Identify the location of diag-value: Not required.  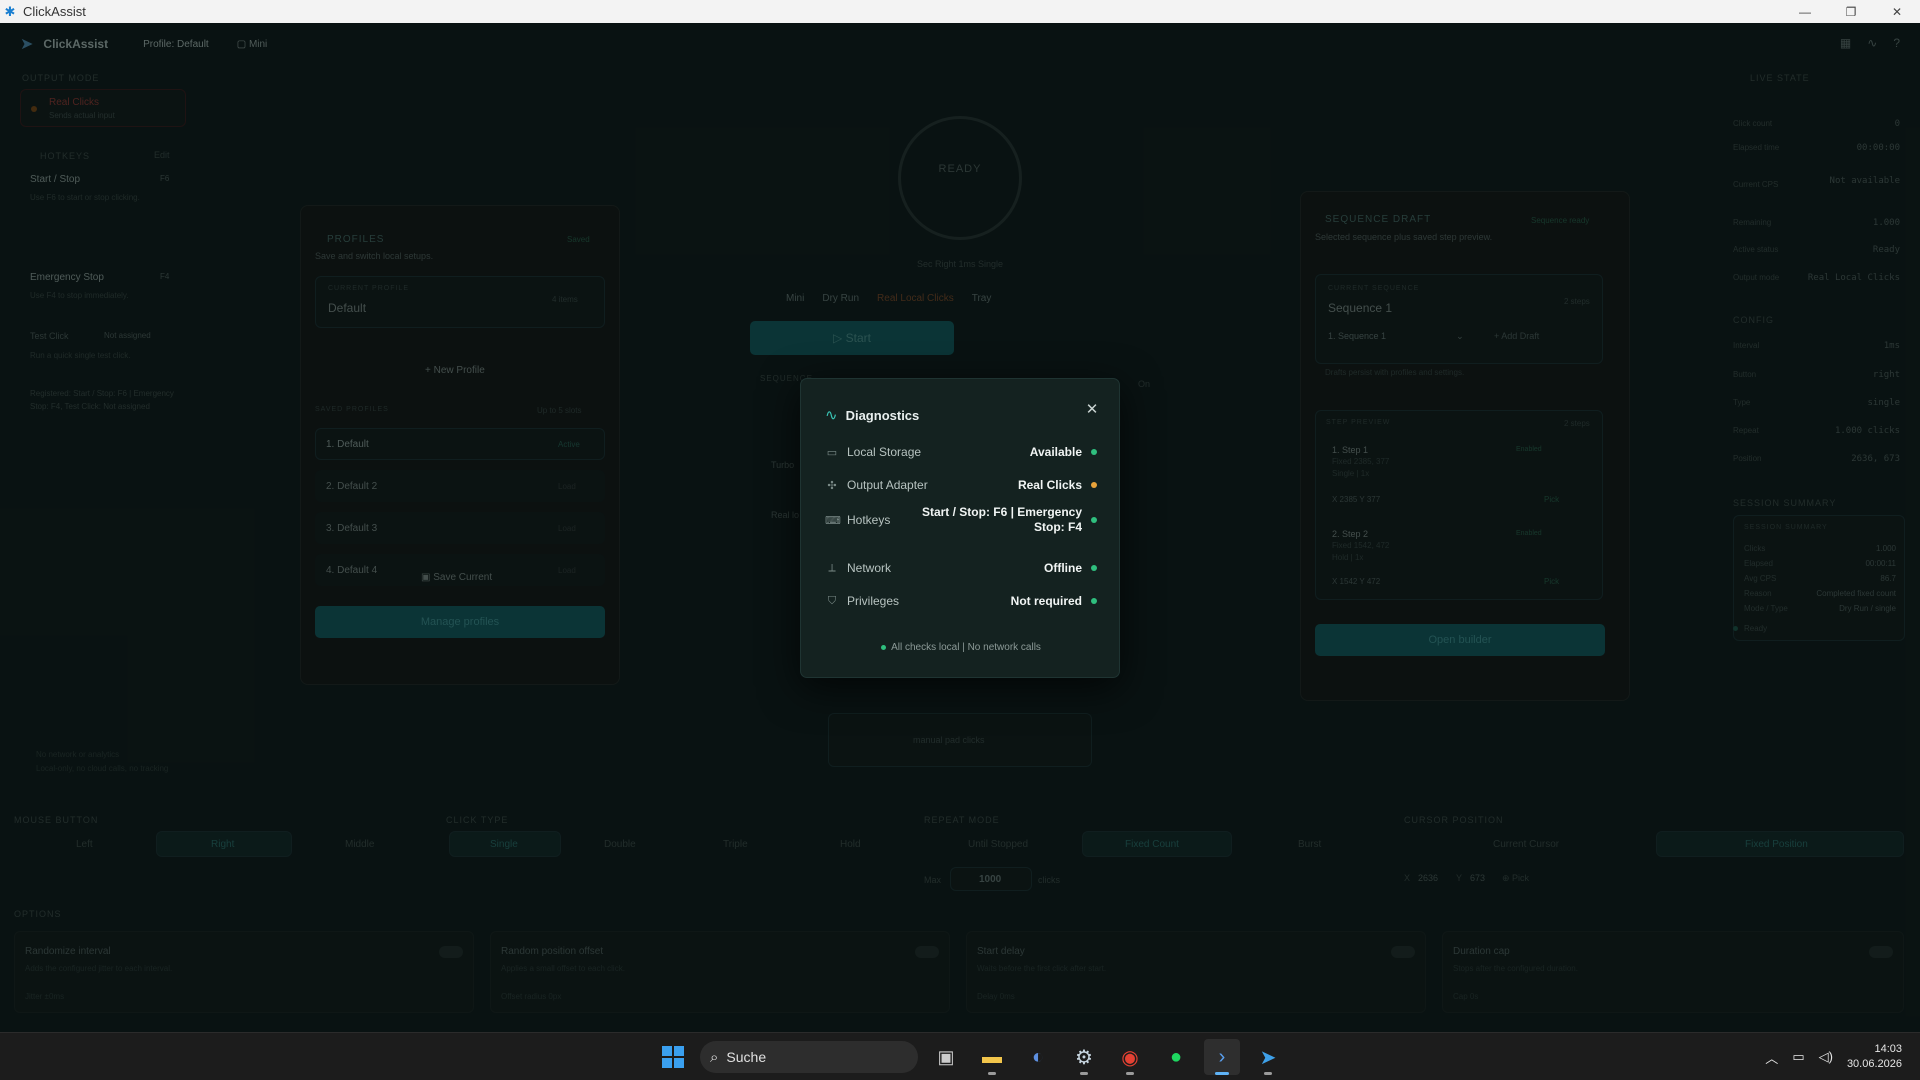
(1046, 601).